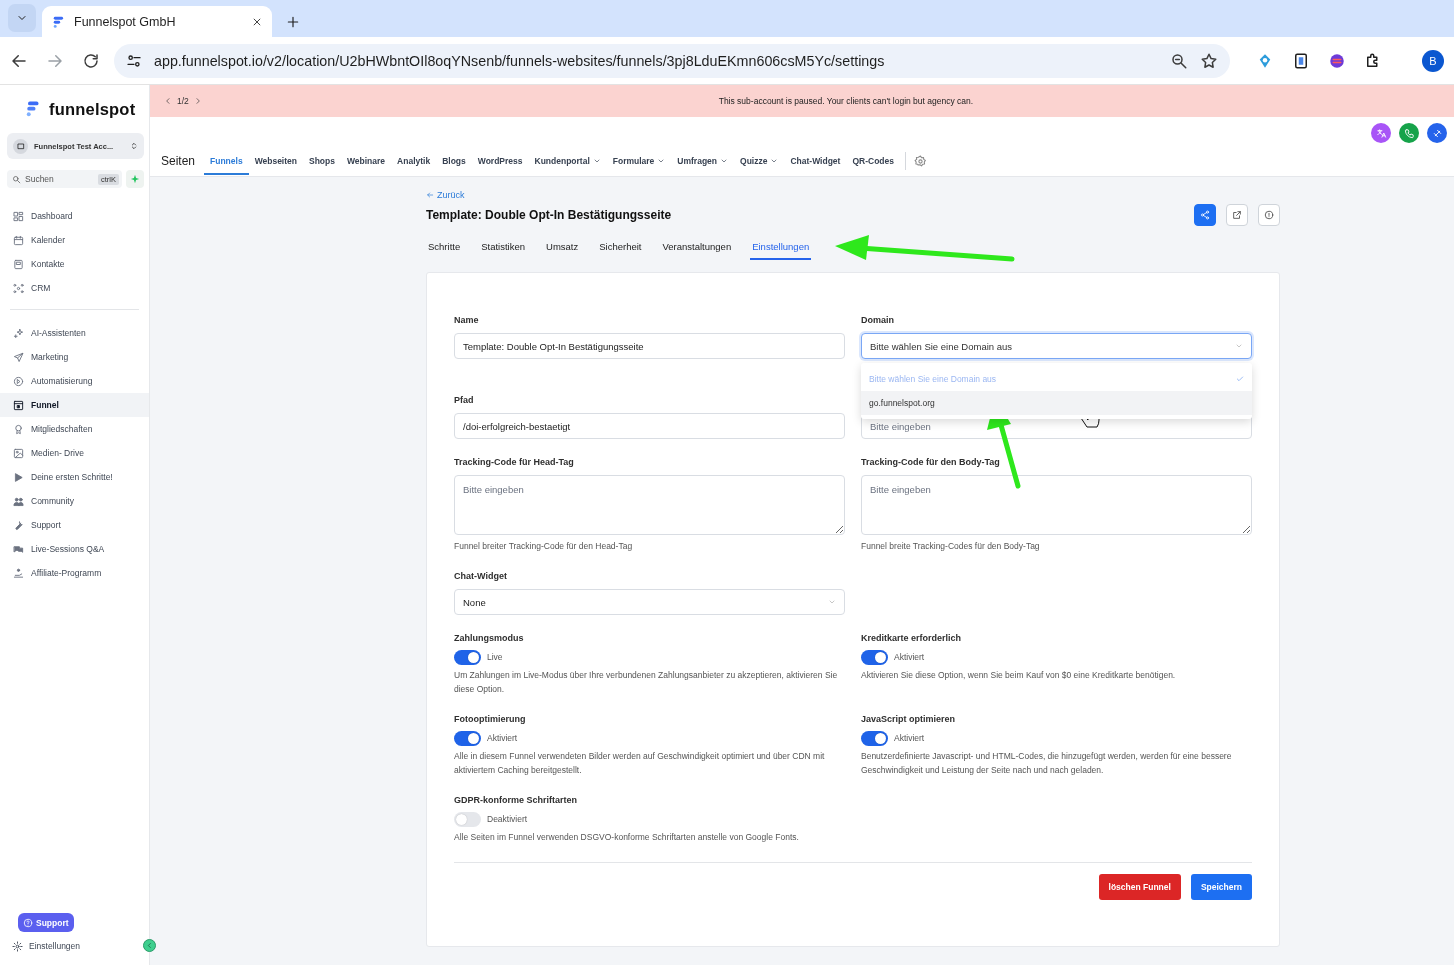  Describe the element at coordinates (1205, 215) in the screenshot. I see `share-button` at that location.